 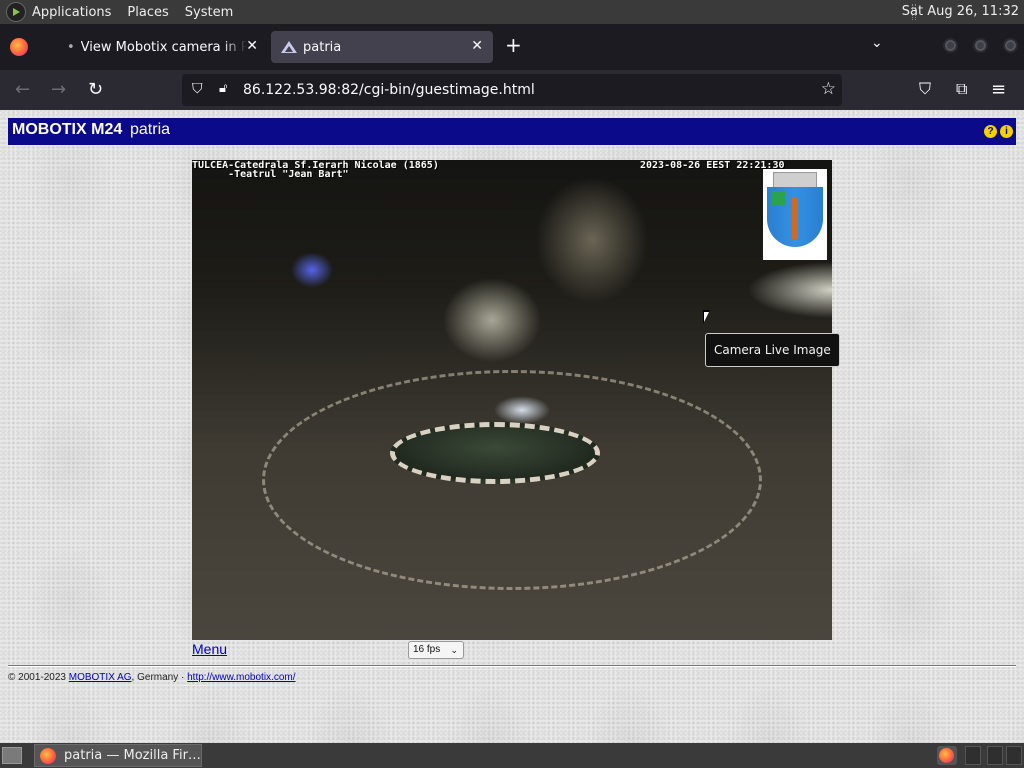 What do you see at coordinates (950, 45) in the screenshot?
I see `minimize-window-icon` at bounding box center [950, 45].